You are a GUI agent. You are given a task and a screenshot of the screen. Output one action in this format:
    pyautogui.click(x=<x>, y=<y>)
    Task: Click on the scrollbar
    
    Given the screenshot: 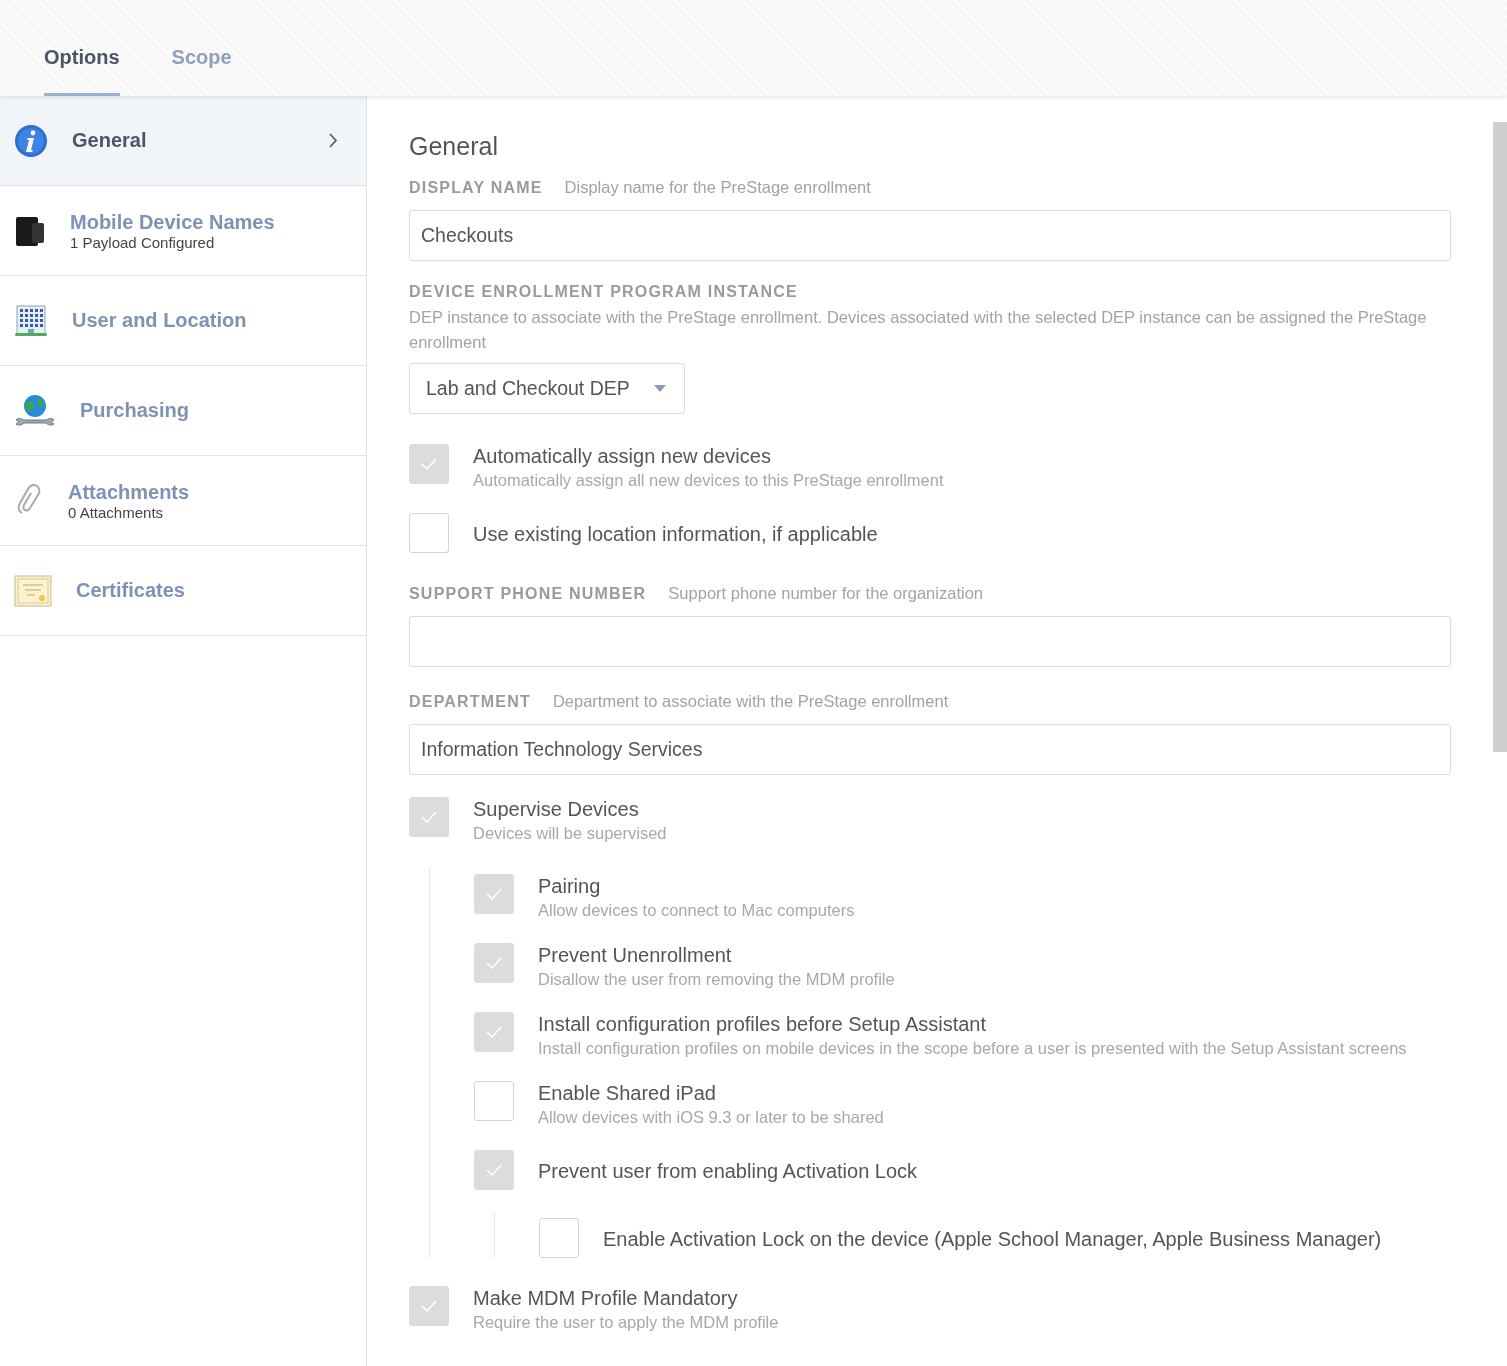 What is the action you would take?
    pyautogui.click(x=1500, y=437)
    